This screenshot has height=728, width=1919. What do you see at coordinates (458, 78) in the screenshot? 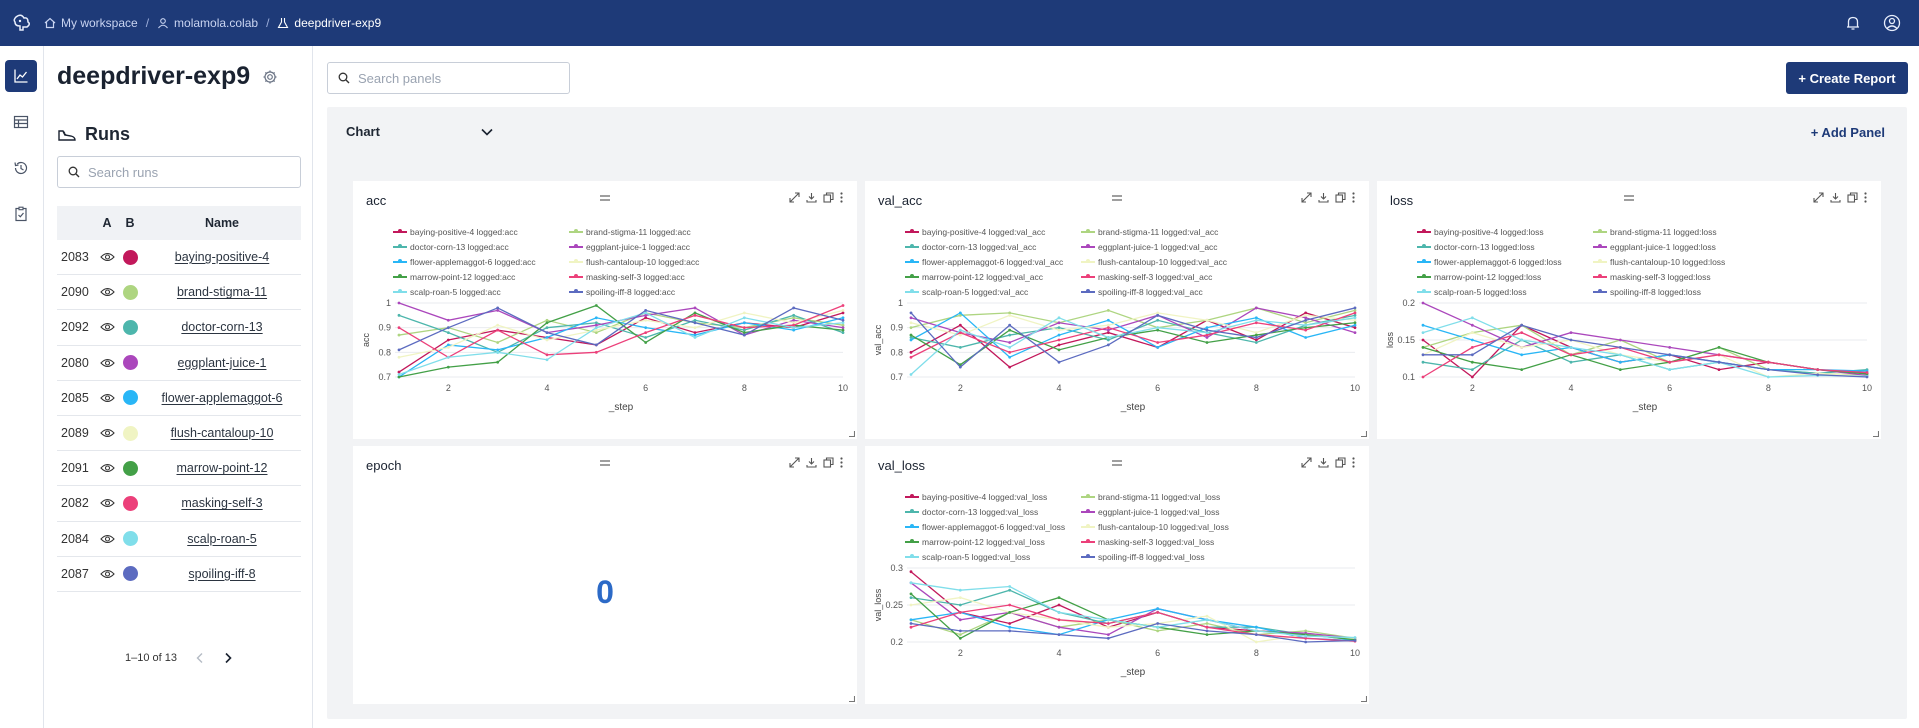
I see `panels-search-input` at bounding box center [458, 78].